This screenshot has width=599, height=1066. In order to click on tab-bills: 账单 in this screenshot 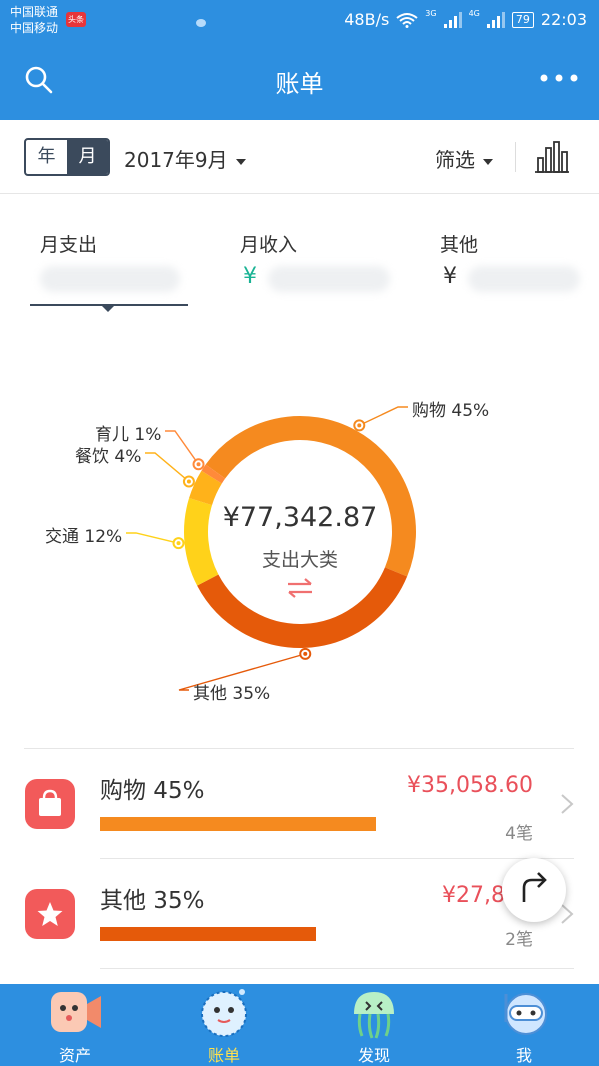, I will do `click(224, 1025)`.